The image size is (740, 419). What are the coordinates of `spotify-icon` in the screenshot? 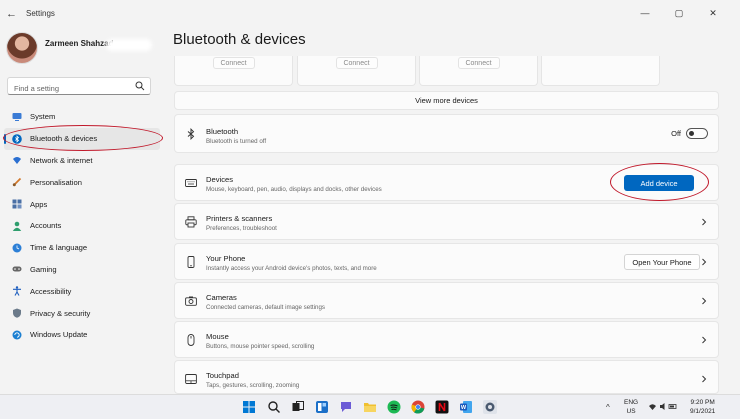 It's located at (394, 407).